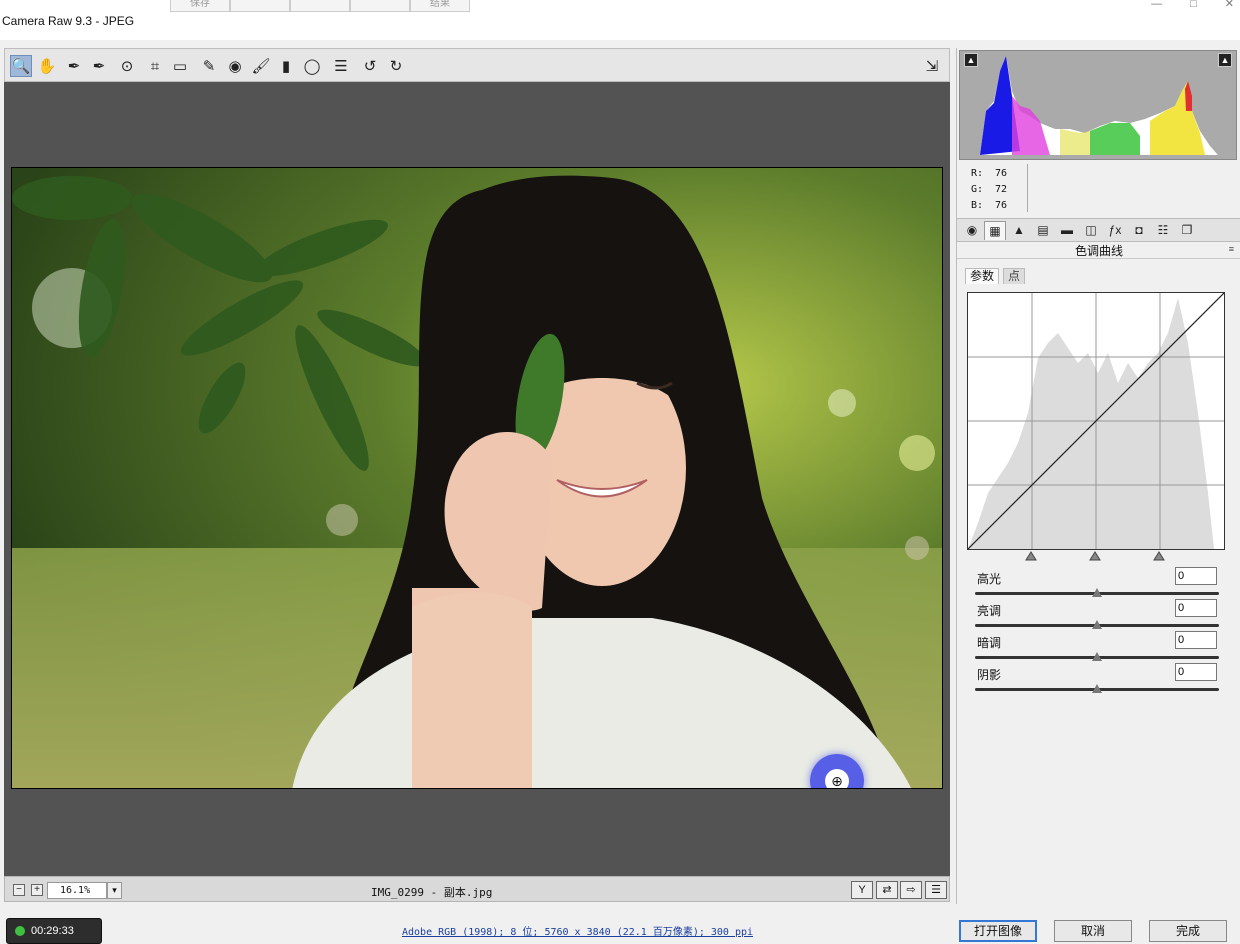  I want to click on ghost-tab: 保存, so click(200, 6).